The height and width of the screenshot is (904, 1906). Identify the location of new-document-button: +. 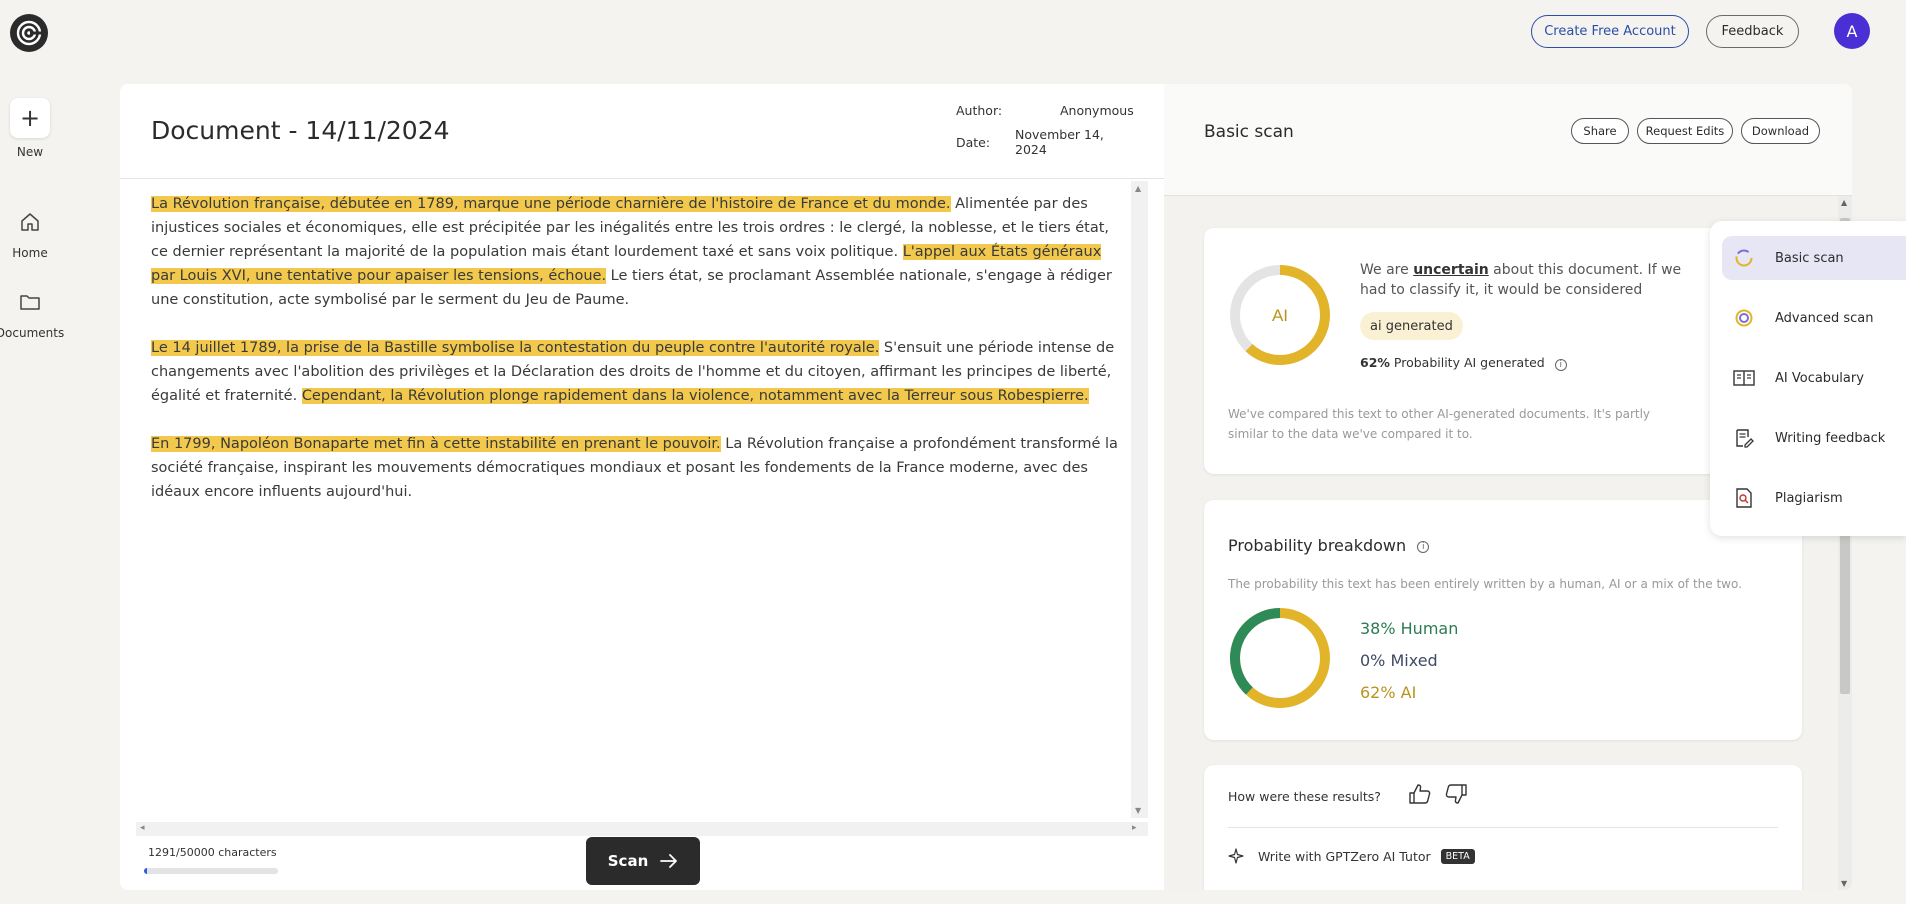
(30, 118).